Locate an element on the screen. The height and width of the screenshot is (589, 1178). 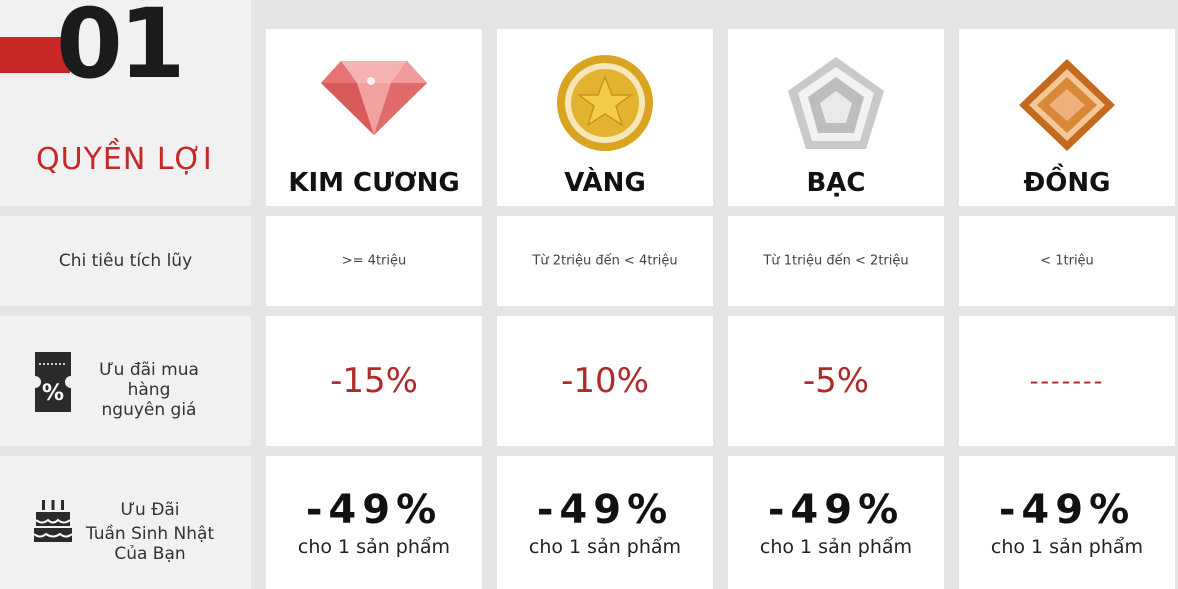
diamond-icon is located at coordinates (374, 99).